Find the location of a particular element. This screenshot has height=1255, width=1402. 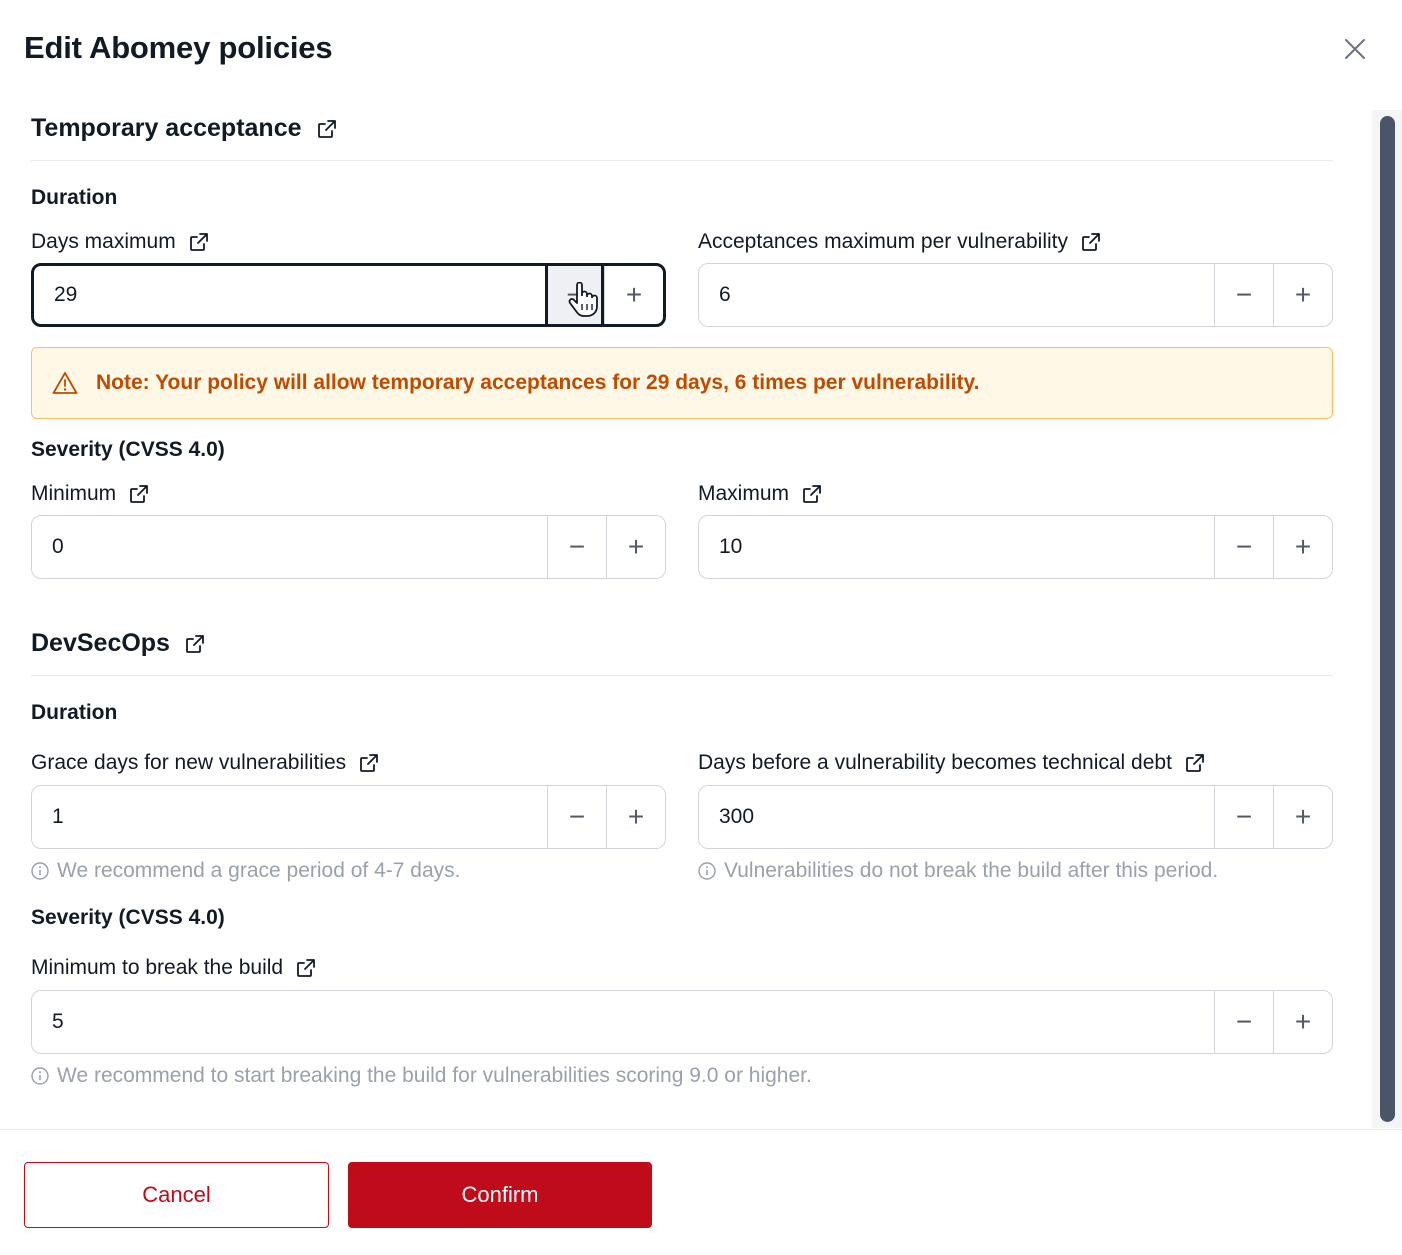

acceptances-maximum-stepper: 6 − + is located at coordinates (1015, 295).